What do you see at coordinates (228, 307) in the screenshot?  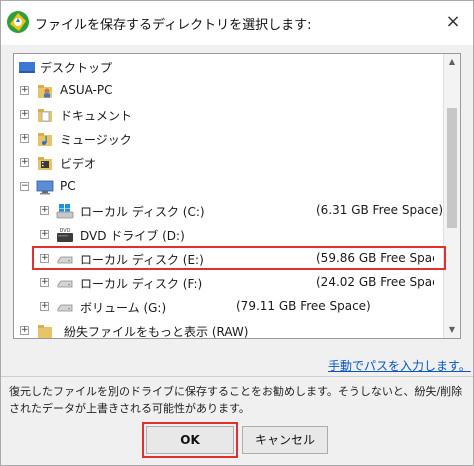 I see `tree-item-drive-g: + ボリューム (G:) (79.11 GB Free Space)` at bounding box center [228, 307].